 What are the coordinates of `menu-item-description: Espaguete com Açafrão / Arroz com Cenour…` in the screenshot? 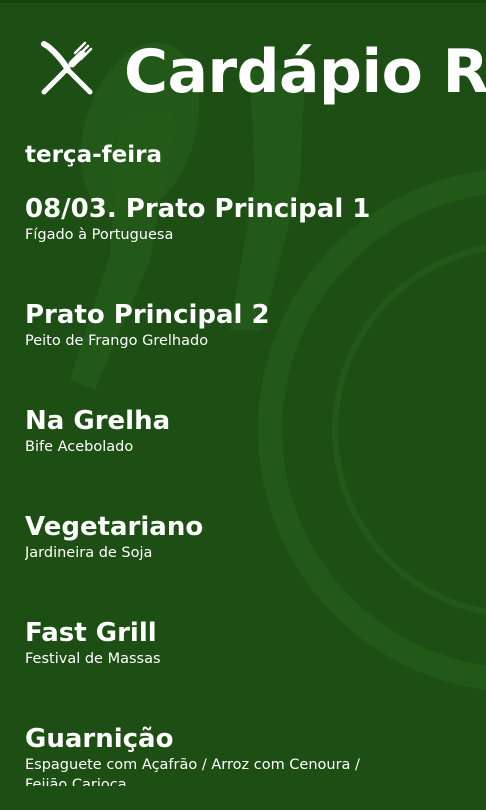 It's located at (192, 771).